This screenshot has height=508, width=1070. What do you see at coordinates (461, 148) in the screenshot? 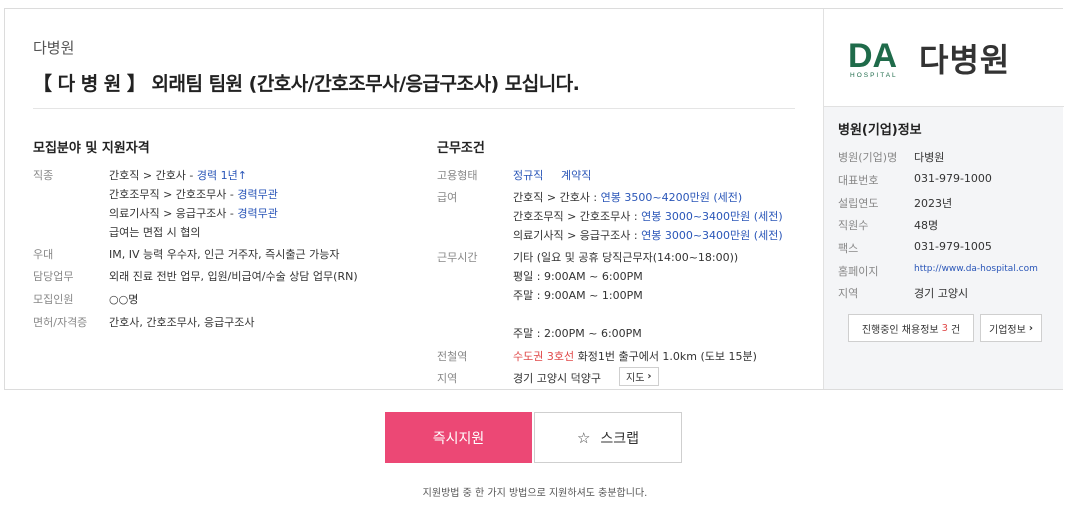
I see `conditions-heading: 근무조건` at bounding box center [461, 148].